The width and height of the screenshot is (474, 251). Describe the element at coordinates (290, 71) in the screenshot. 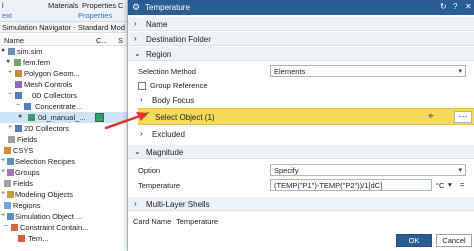

I see `selection-method-value: Elements` at that location.